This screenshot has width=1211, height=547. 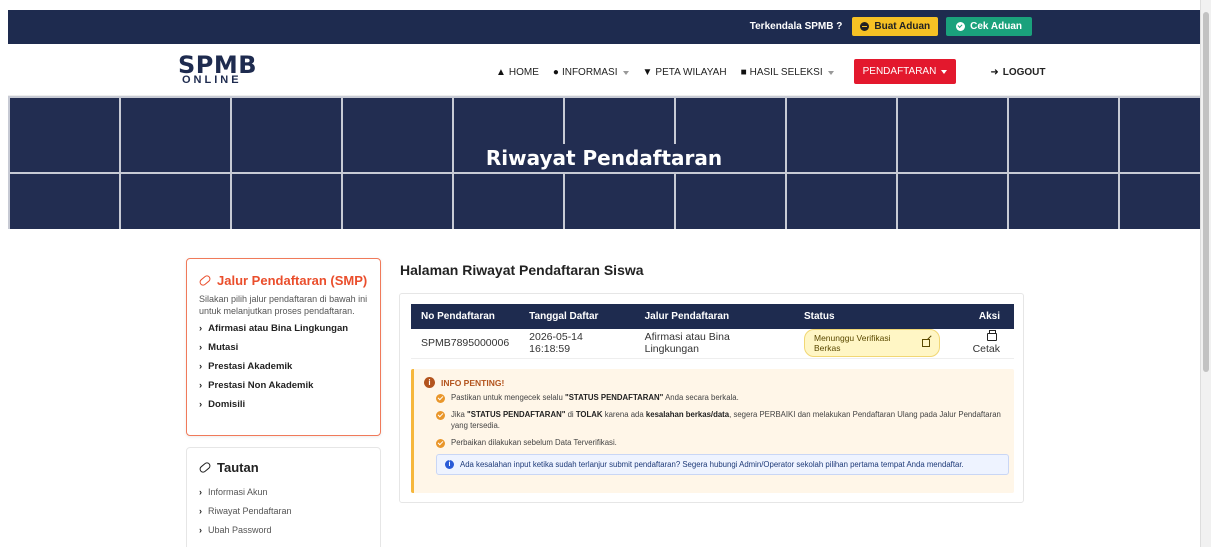 I want to click on cetak-label: Cetak, so click(x=986, y=349).